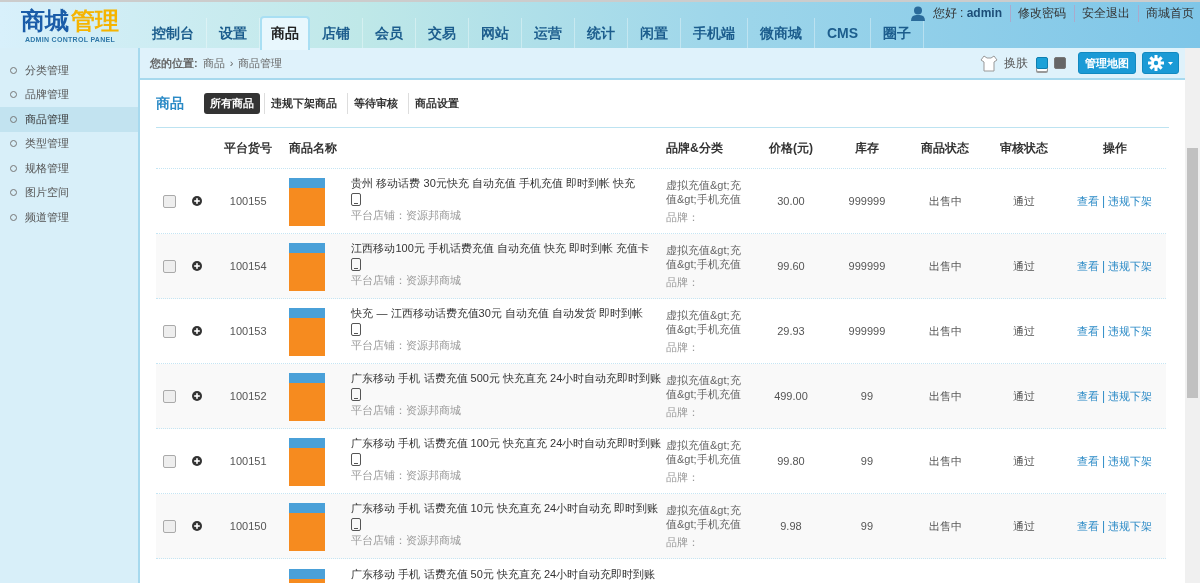 Image resolution: width=1200 pixels, height=583 pixels. What do you see at coordinates (213, 63) in the screenshot?
I see `breadcrumb-item: 商品` at bounding box center [213, 63].